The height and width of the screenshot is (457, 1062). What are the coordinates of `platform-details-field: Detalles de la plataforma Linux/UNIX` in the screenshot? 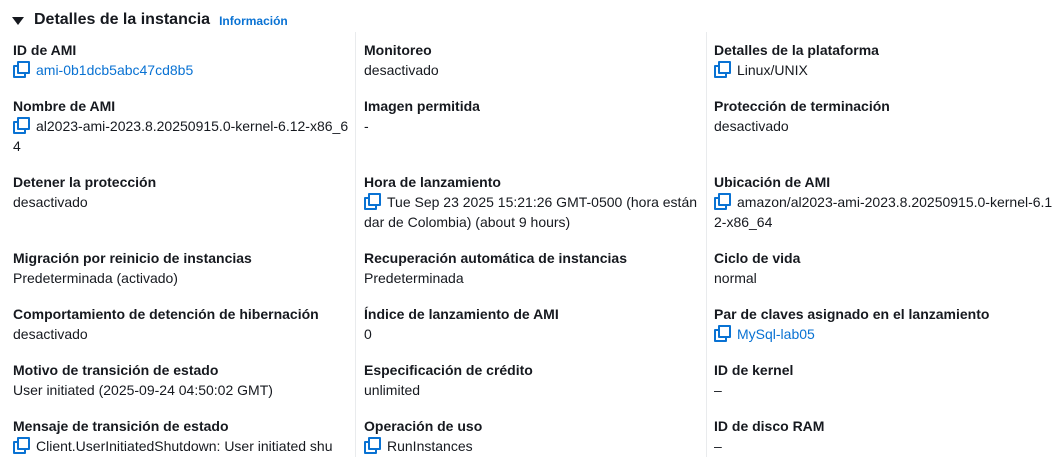 It's located at (884, 60).